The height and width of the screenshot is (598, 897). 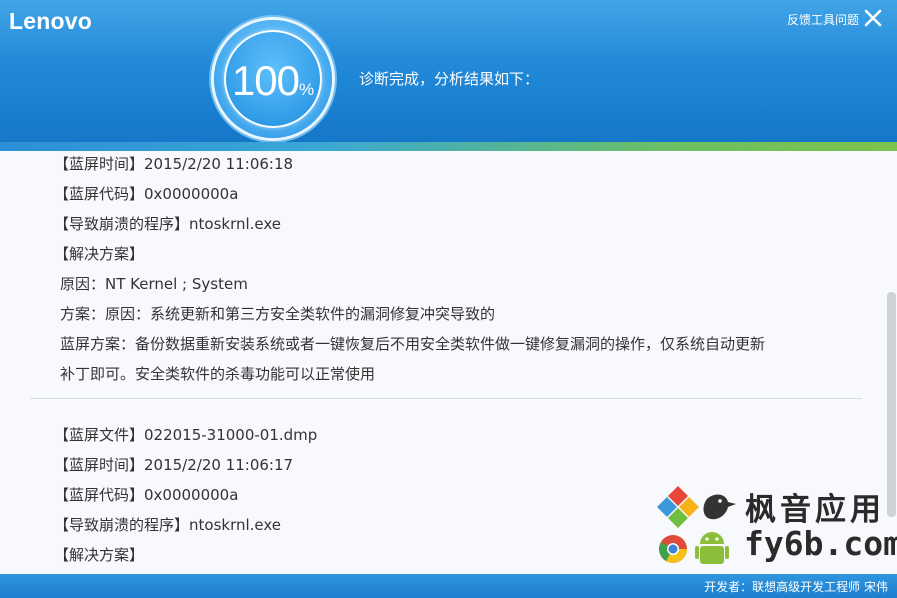 What do you see at coordinates (815, 510) in the screenshot?
I see `watermark-title: 枫音应用` at bounding box center [815, 510].